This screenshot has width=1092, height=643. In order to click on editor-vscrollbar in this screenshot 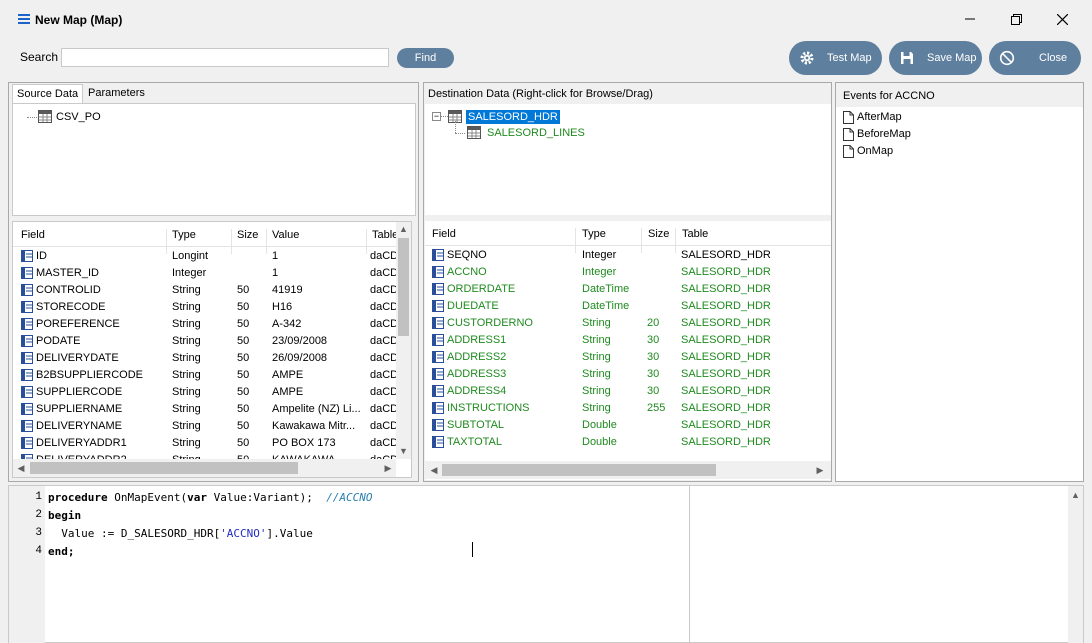, I will do `click(1075, 564)`.